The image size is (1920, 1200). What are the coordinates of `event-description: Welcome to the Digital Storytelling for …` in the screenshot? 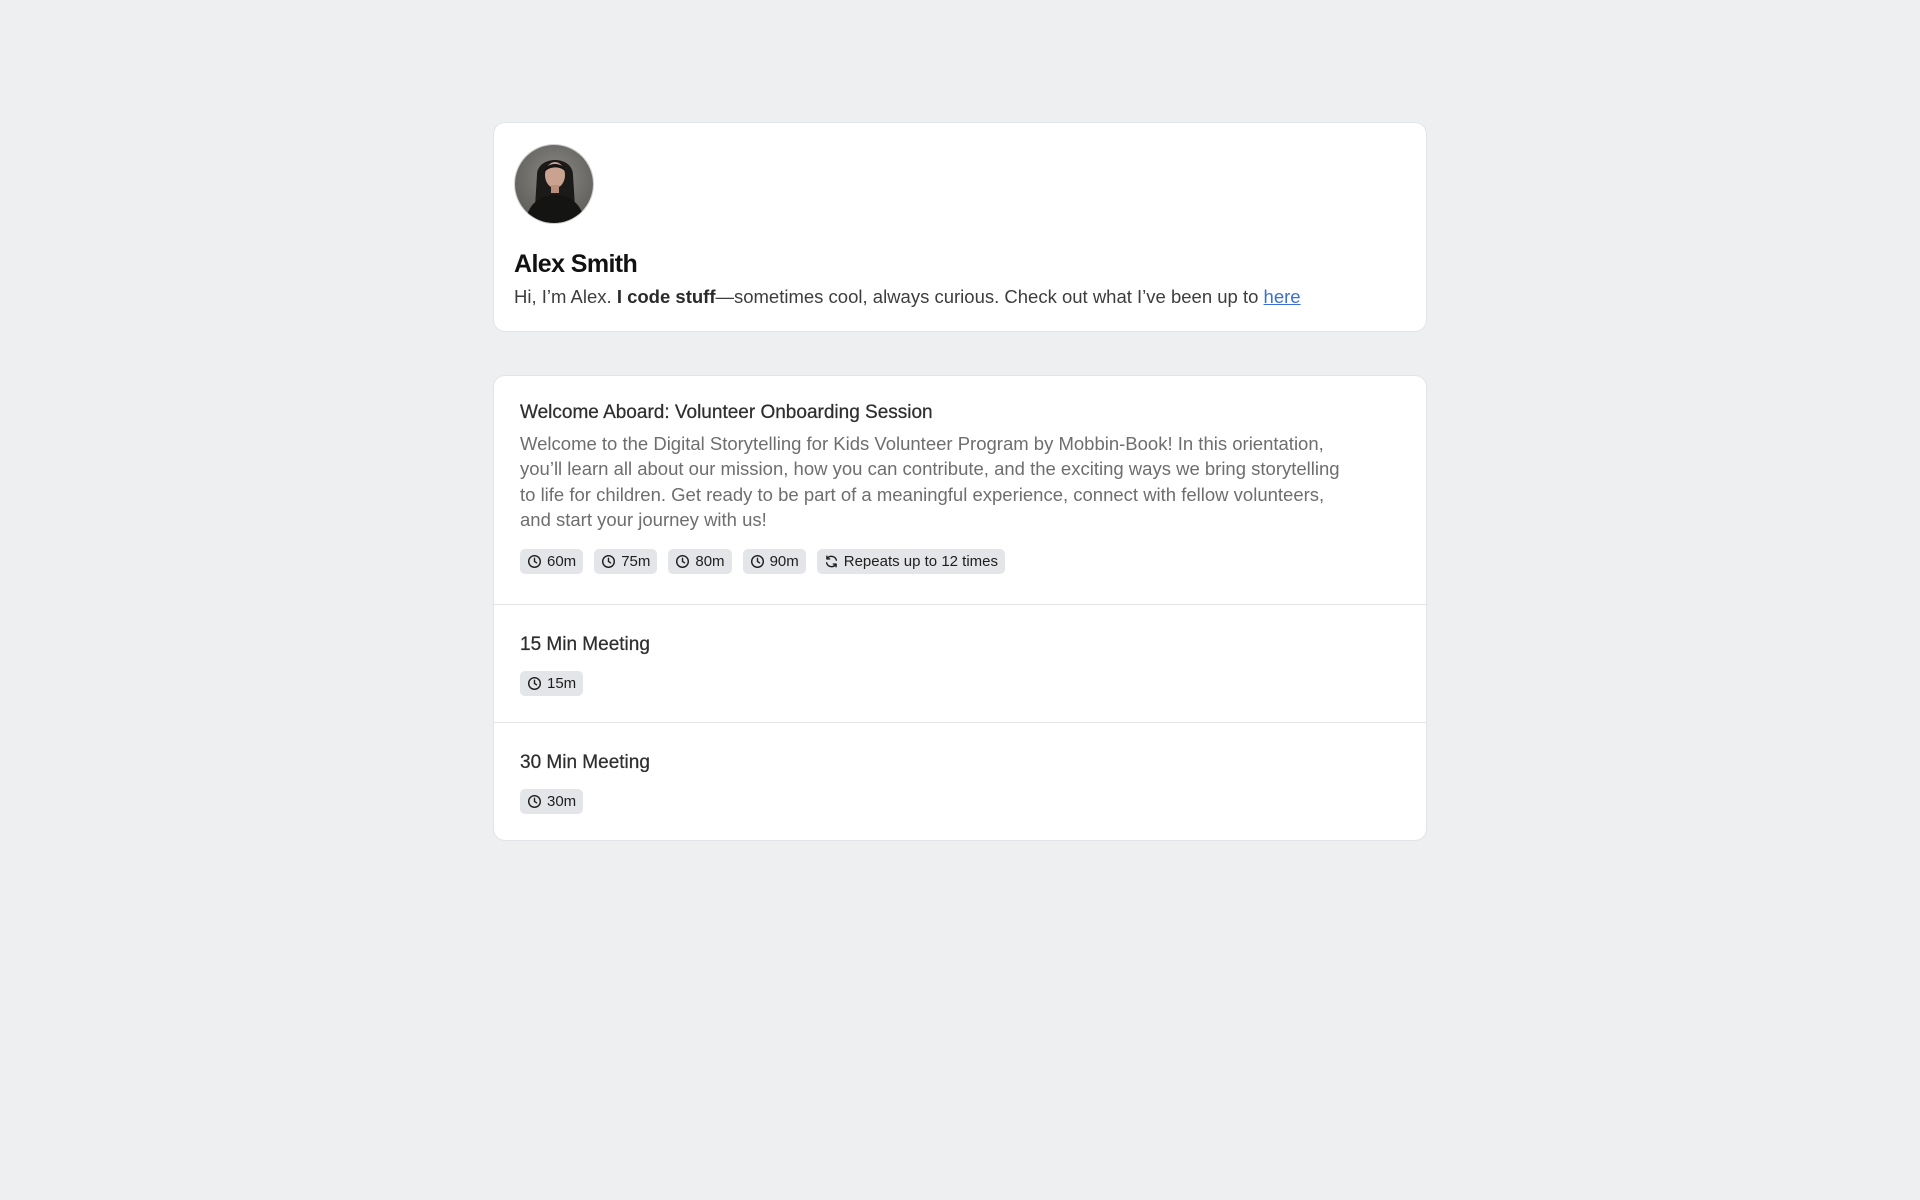 It's located at (930, 481).